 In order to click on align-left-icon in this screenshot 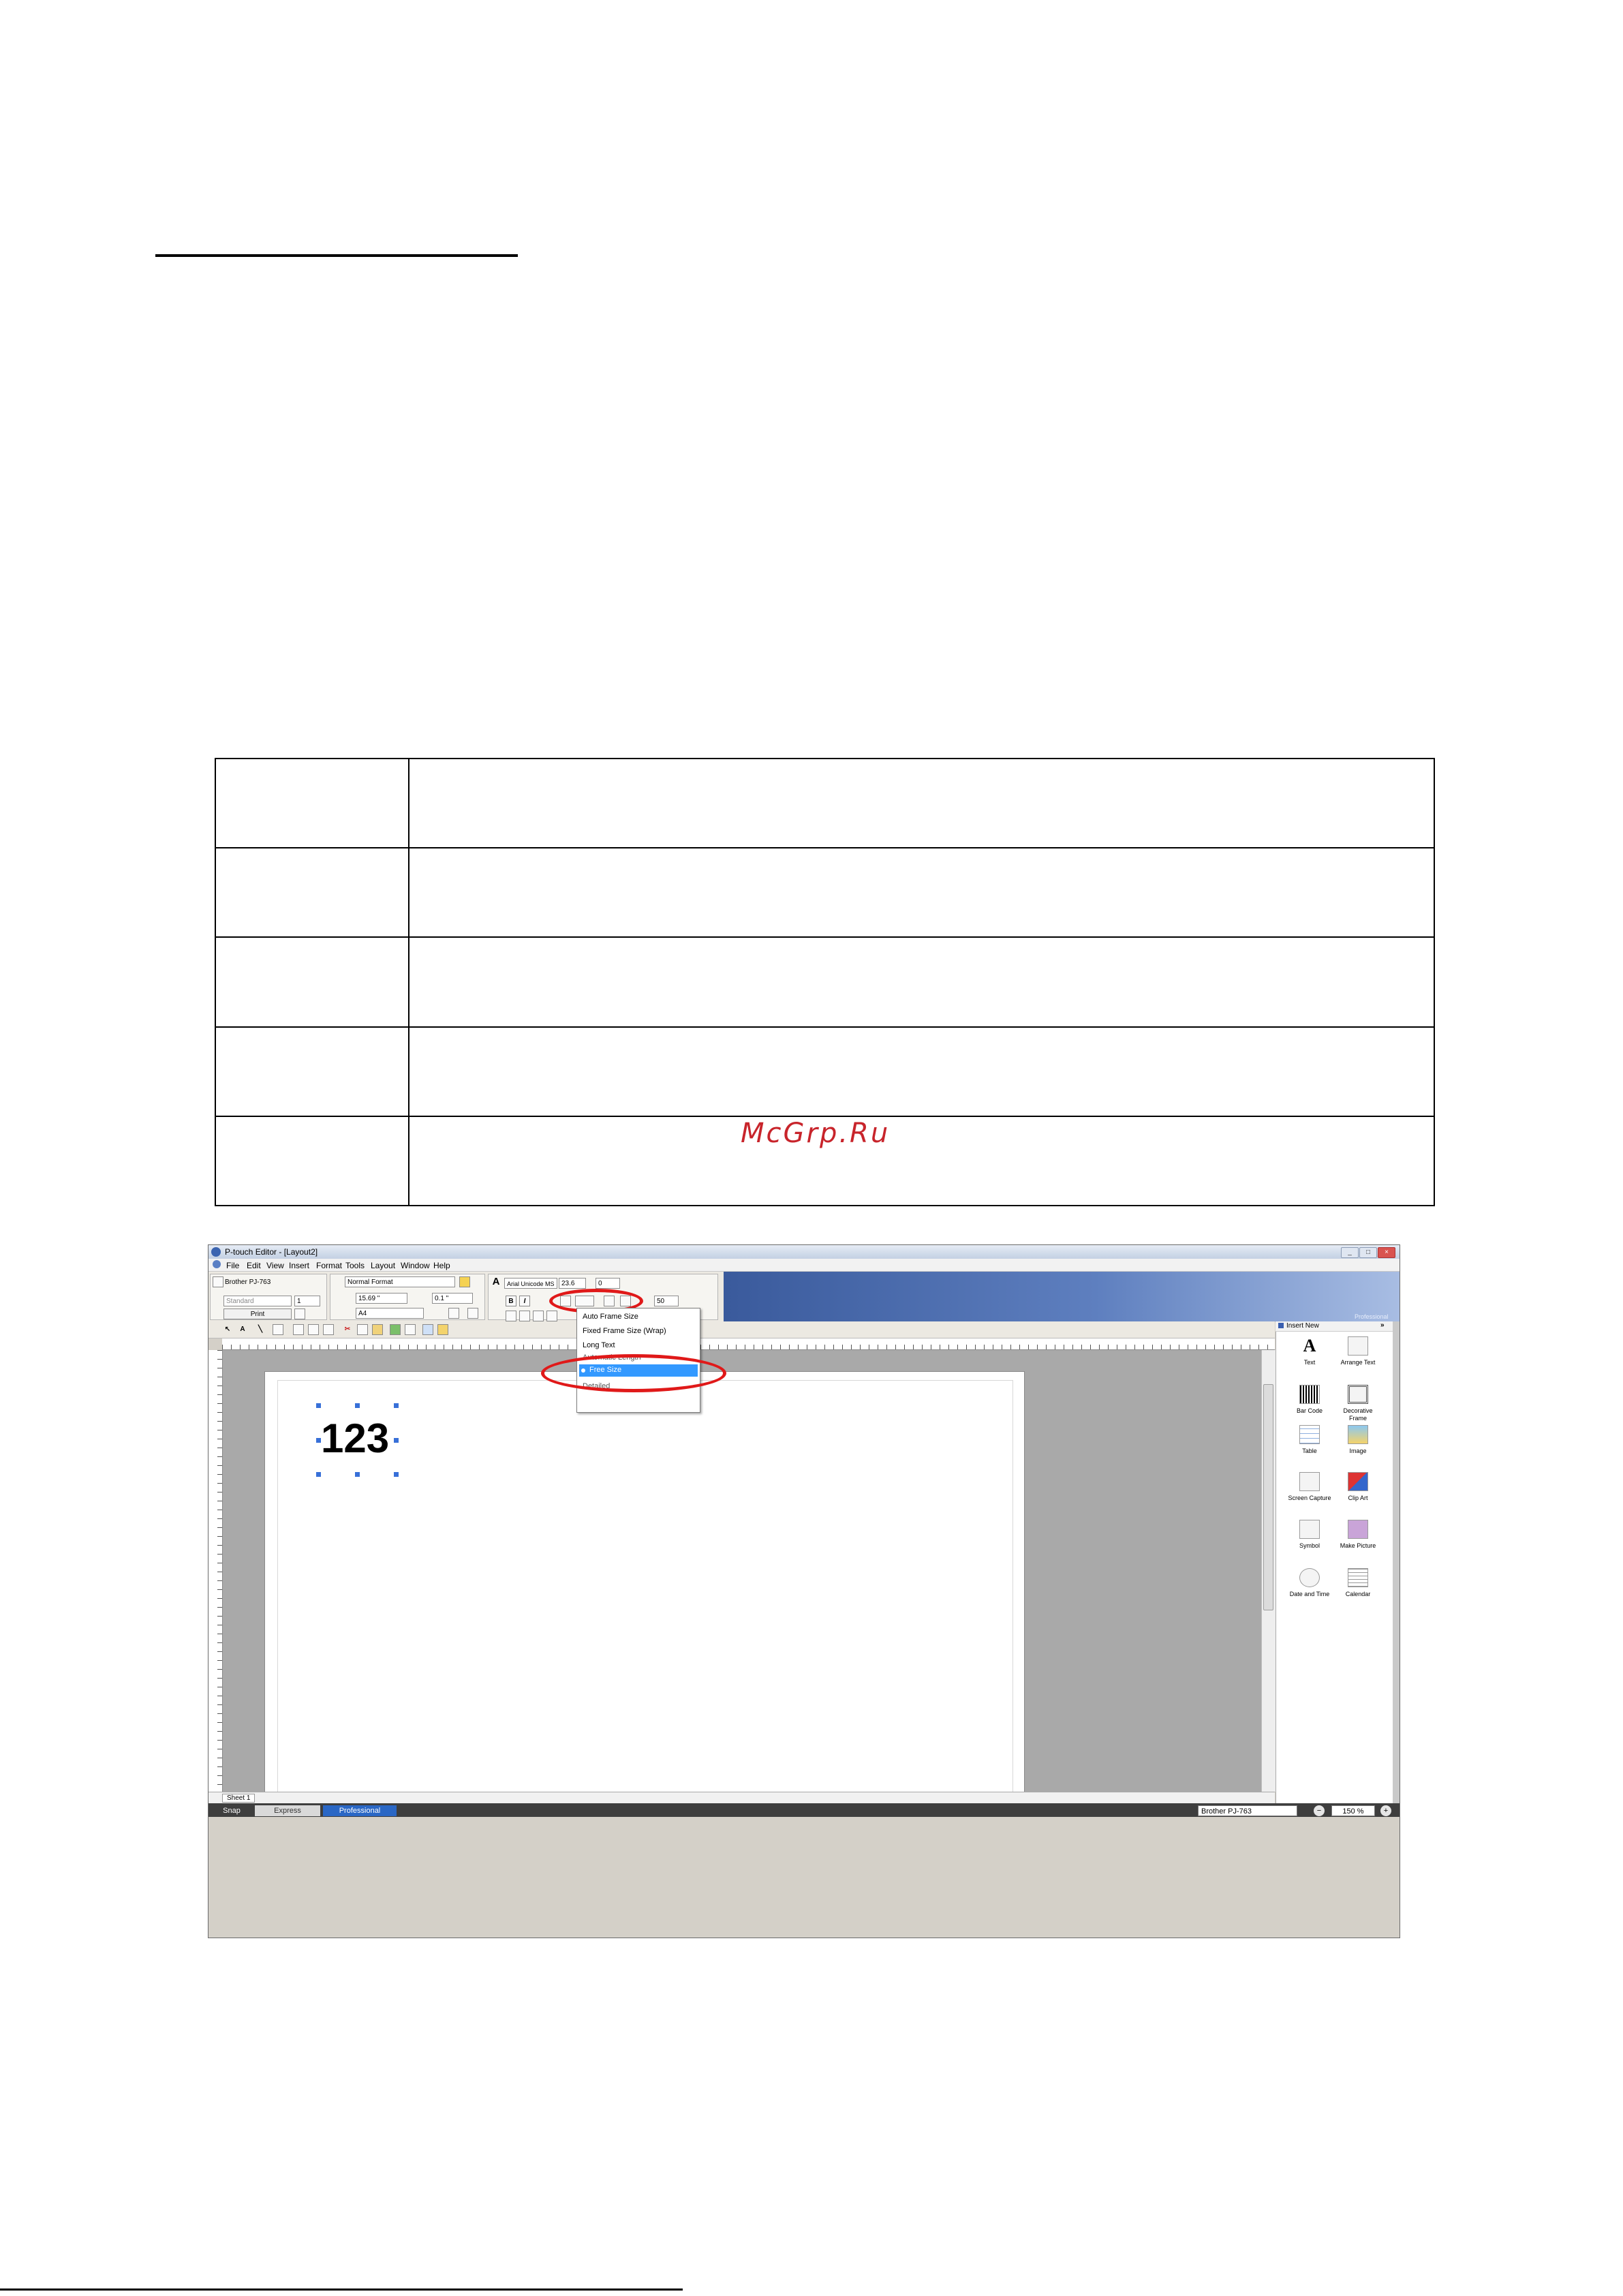, I will do `click(511, 1316)`.